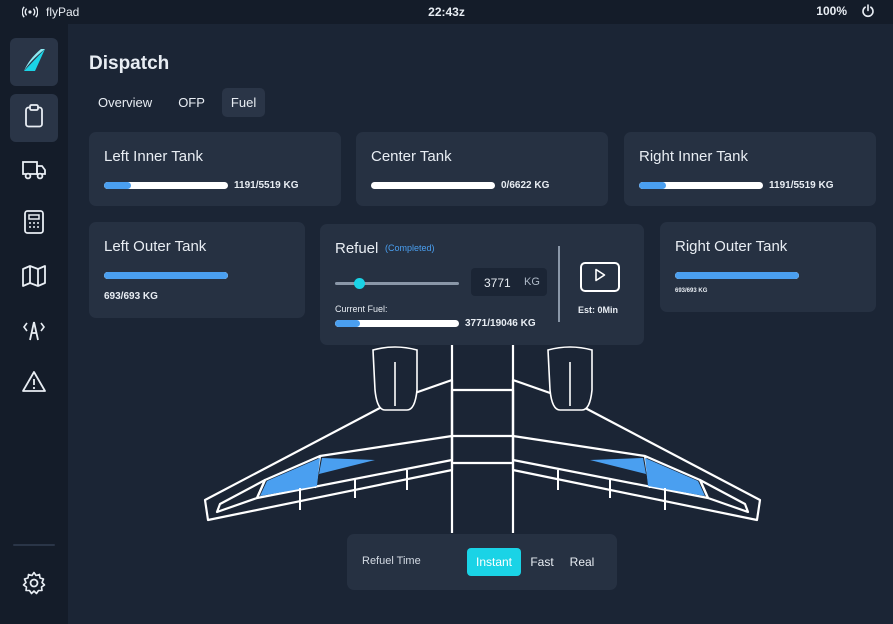 Image resolution: width=893 pixels, height=624 pixels. What do you see at coordinates (831, 11) in the screenshot?
I see `battery-level: 100%` at bounding box center [831, 11].